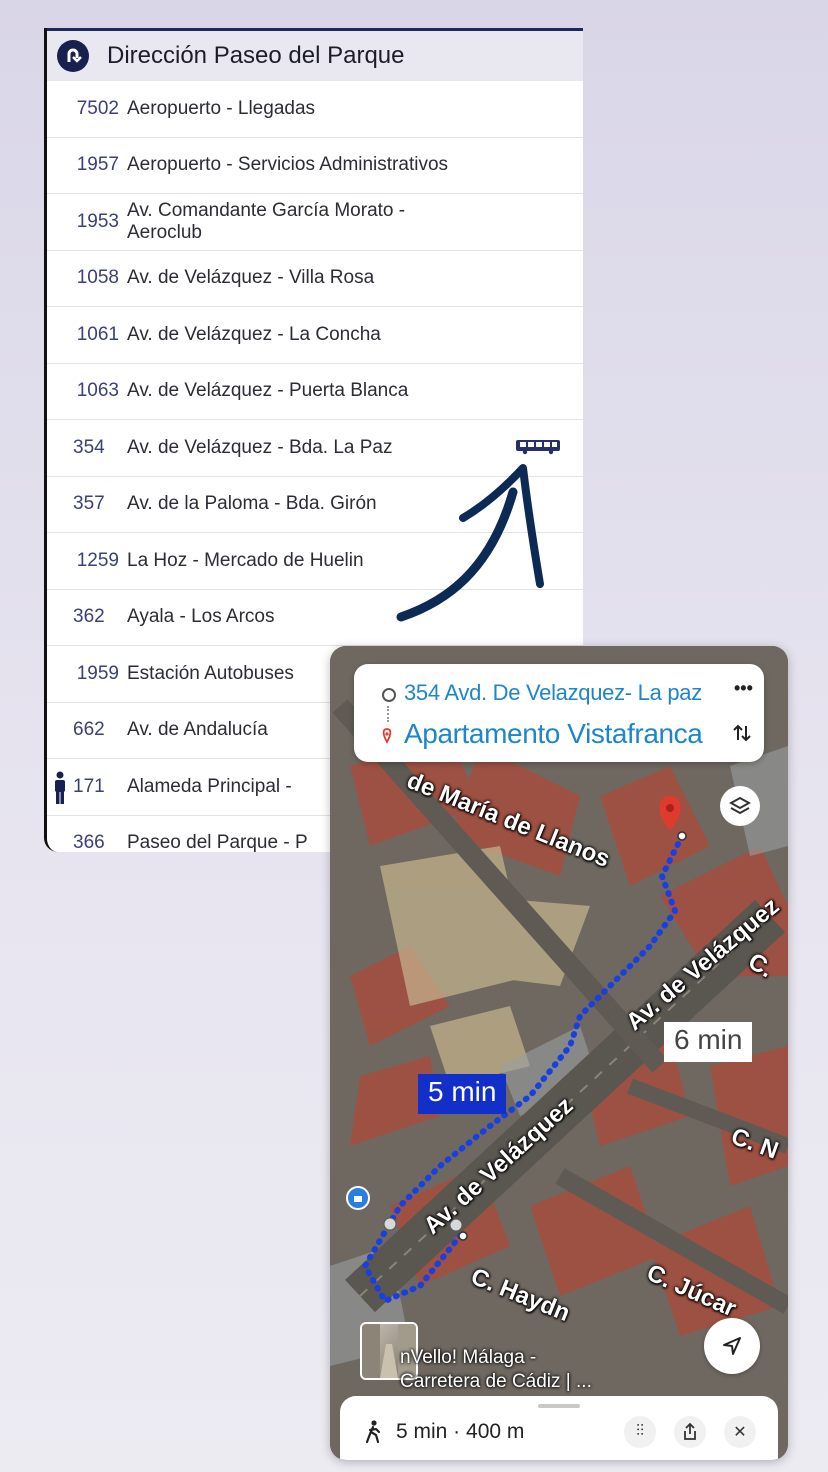 This screenshot has height=1472, width=828. Describe the element at coordinates (221, 108) in the screenshot. I see `stop-name: Aeropuerto - Llegadas` at that location.